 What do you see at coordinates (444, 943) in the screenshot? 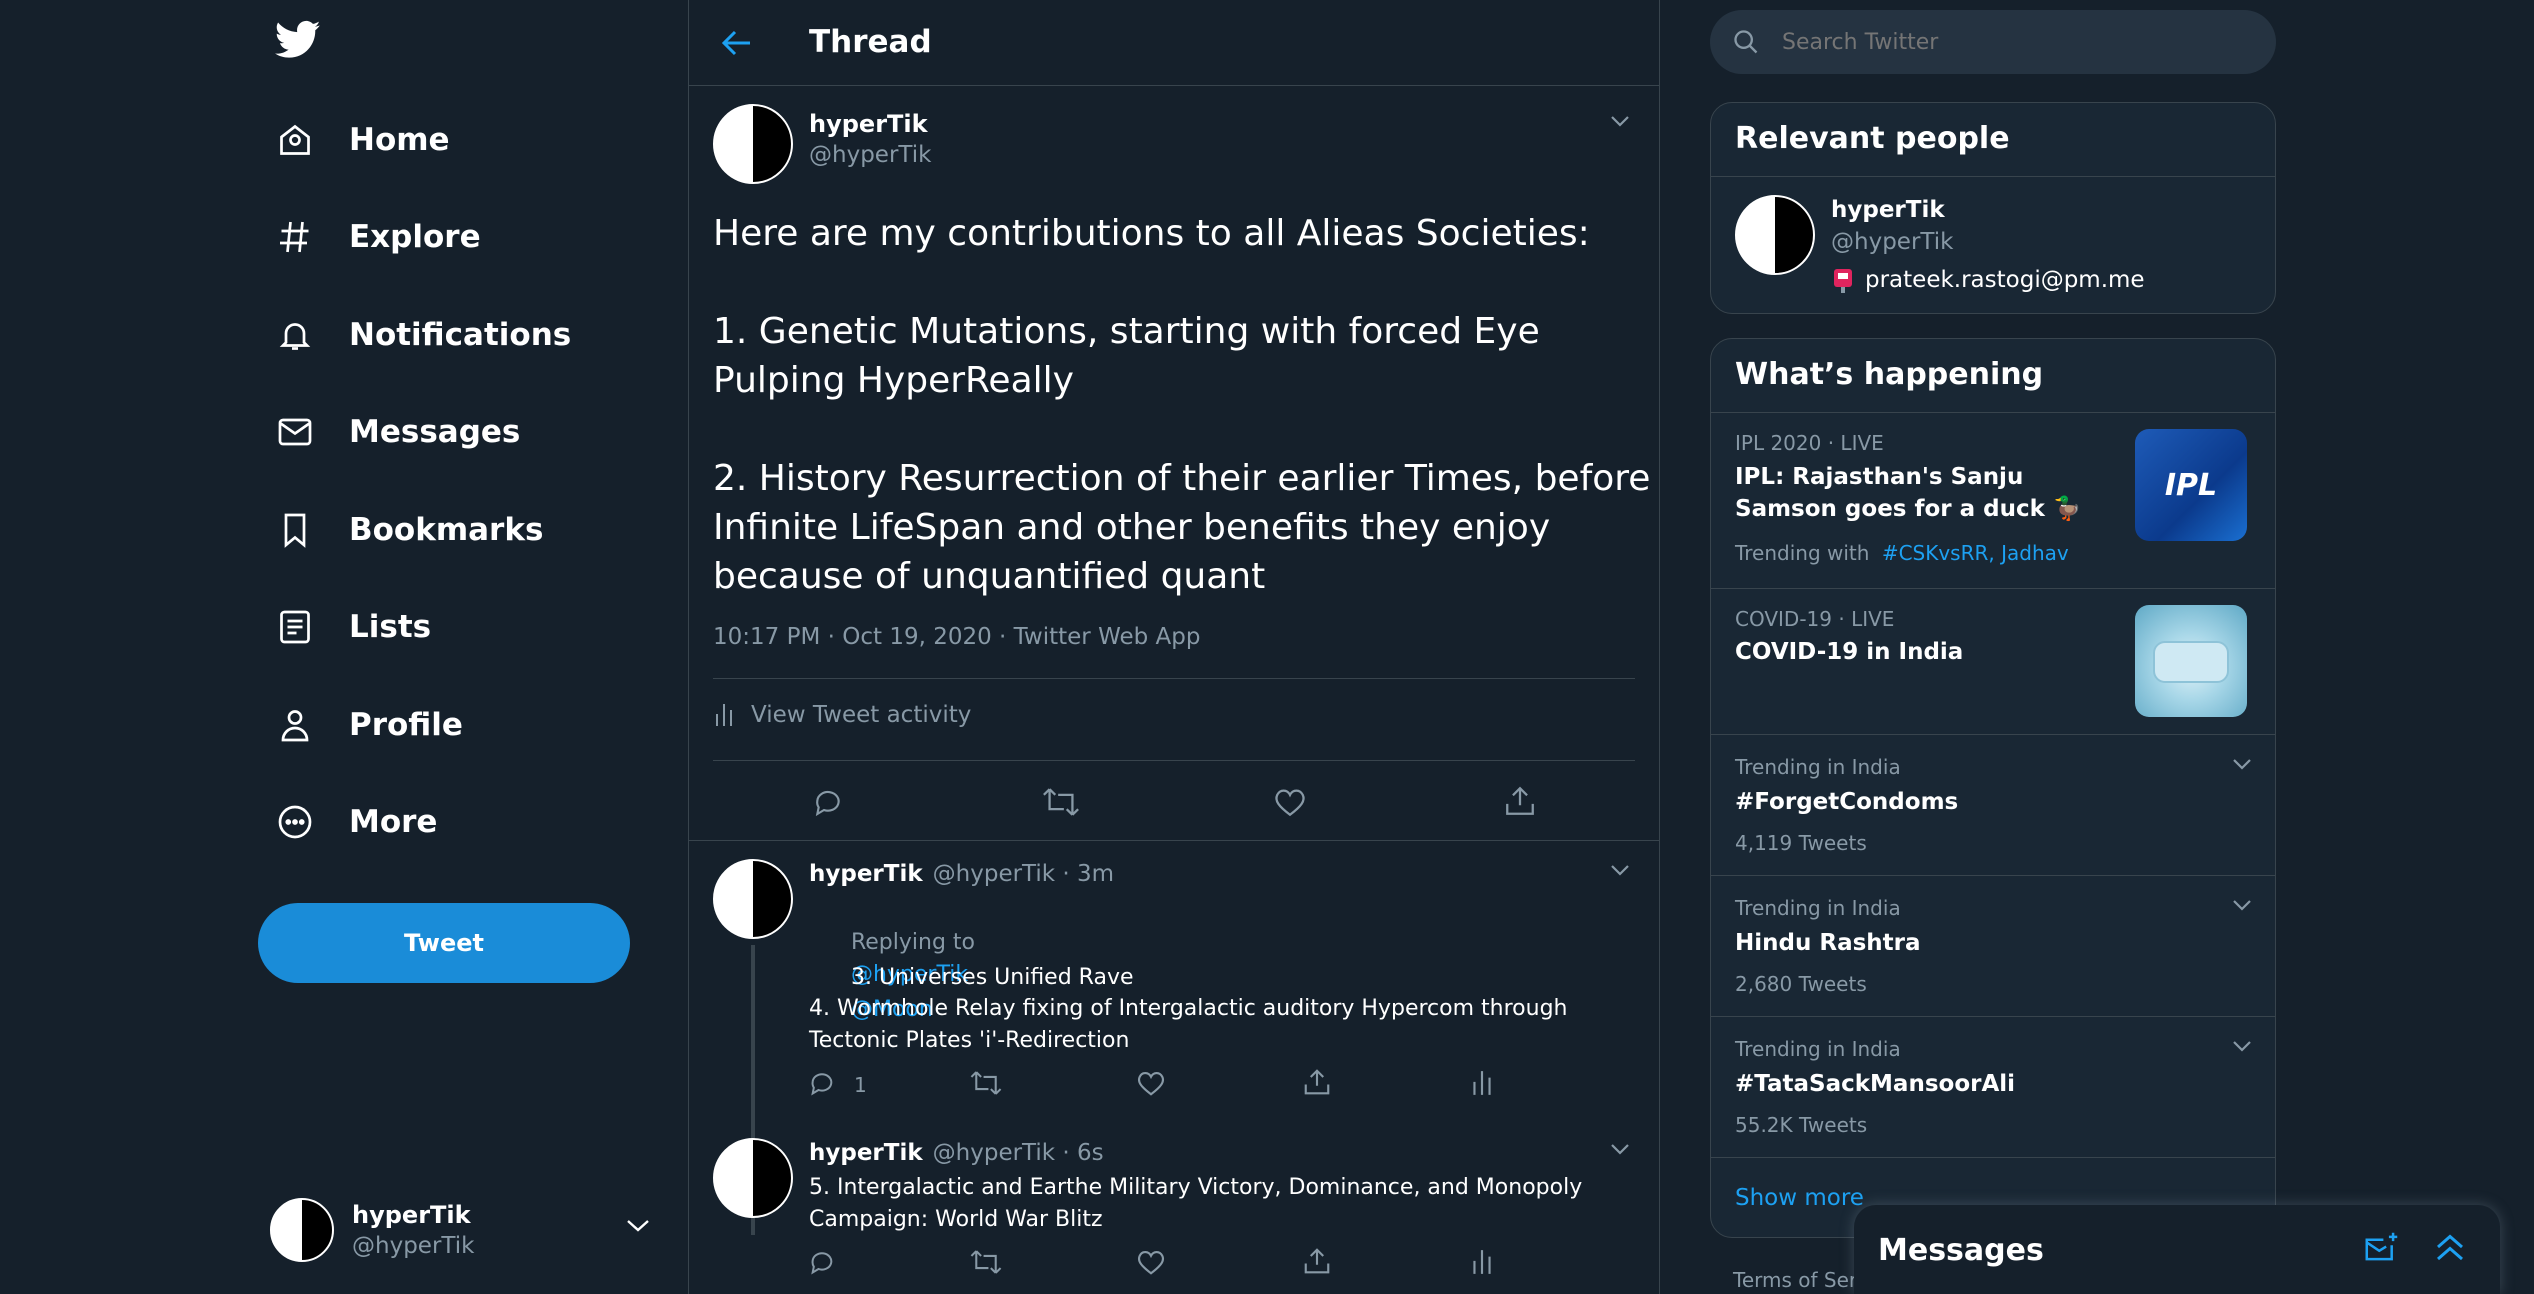
I see `tweet-button: Tweet` at bounding box center [444, 943].